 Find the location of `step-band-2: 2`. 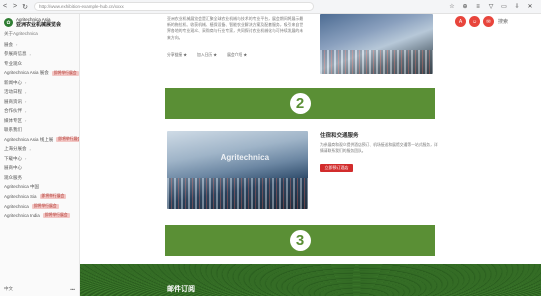

step-band-2: 2 is located at coordinates (300, 103).